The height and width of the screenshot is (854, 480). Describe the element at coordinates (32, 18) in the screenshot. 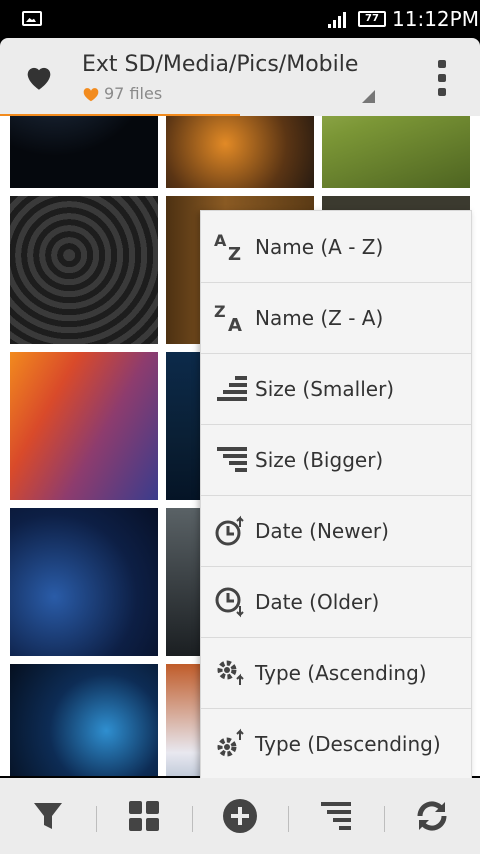

I see `gallery-notification-icon` at that location.